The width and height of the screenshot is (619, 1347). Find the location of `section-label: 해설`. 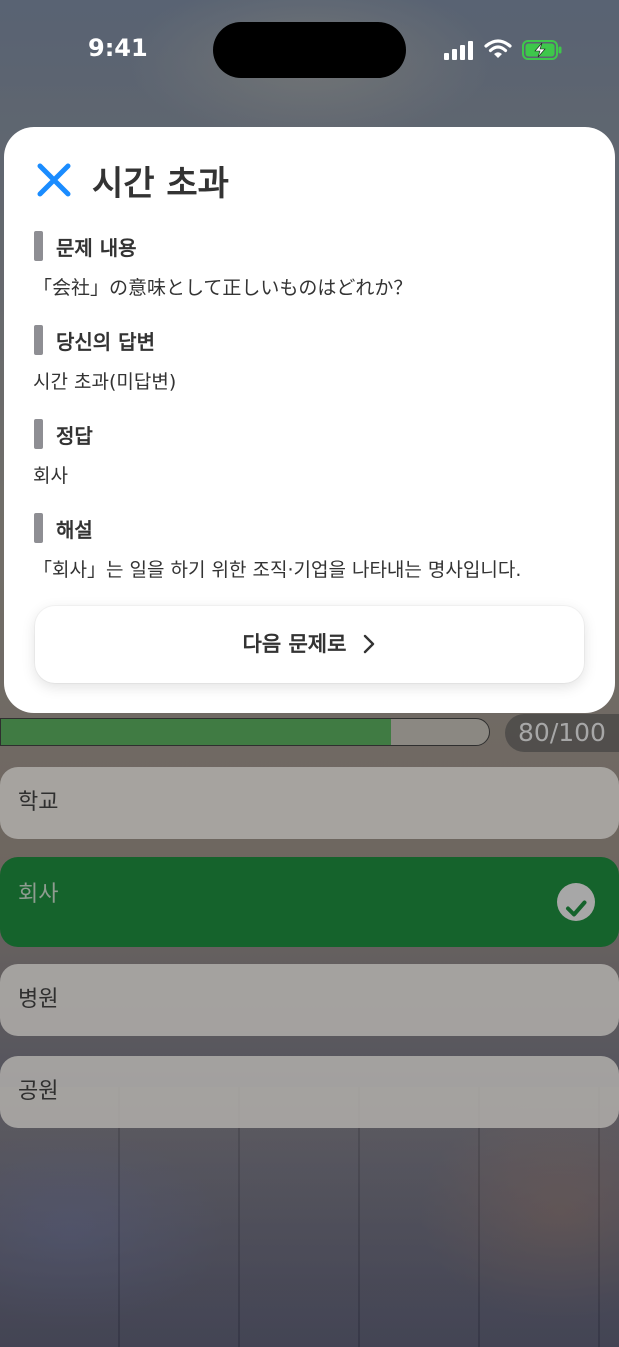

section-label: 해설 is located at coordinates (74, 530).